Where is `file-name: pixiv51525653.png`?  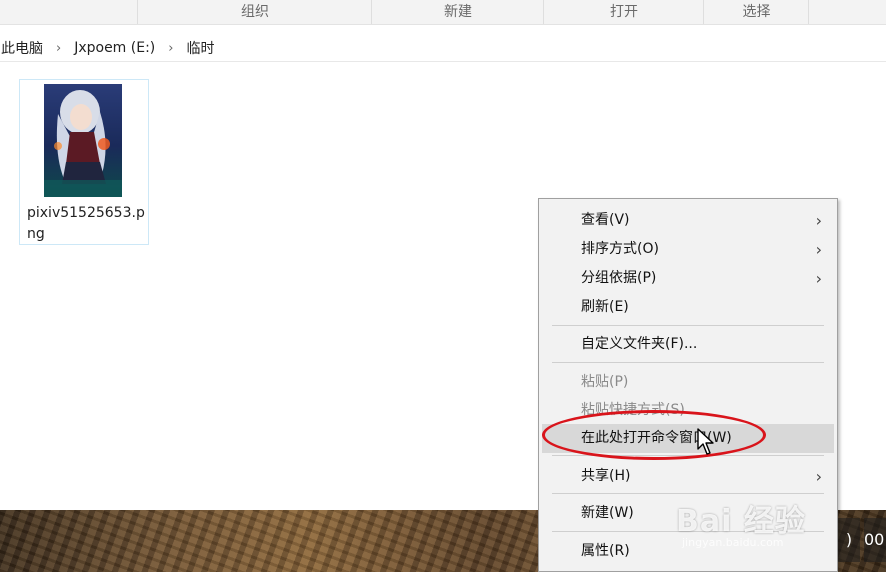
file-name: pixiv51525653.png is located at coordinates (86, 223).